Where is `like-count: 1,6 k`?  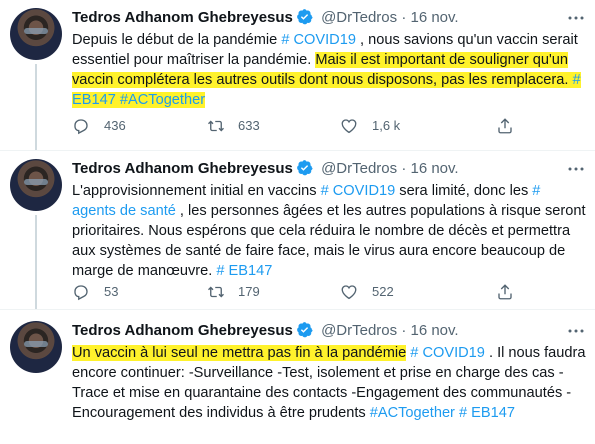 like-count: 1,6 k is located at coordinates (386, 125).